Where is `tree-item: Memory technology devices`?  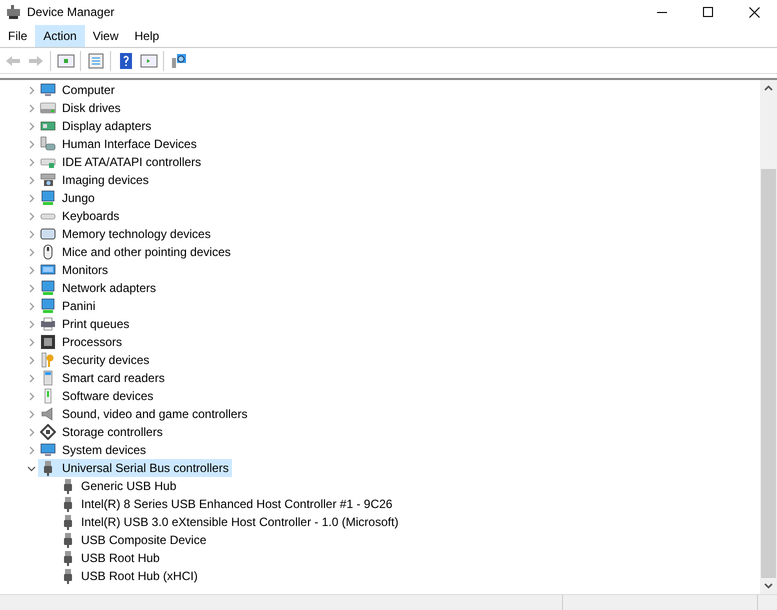 tree-item: Memory technology devices is located at coordinates (126, 234).